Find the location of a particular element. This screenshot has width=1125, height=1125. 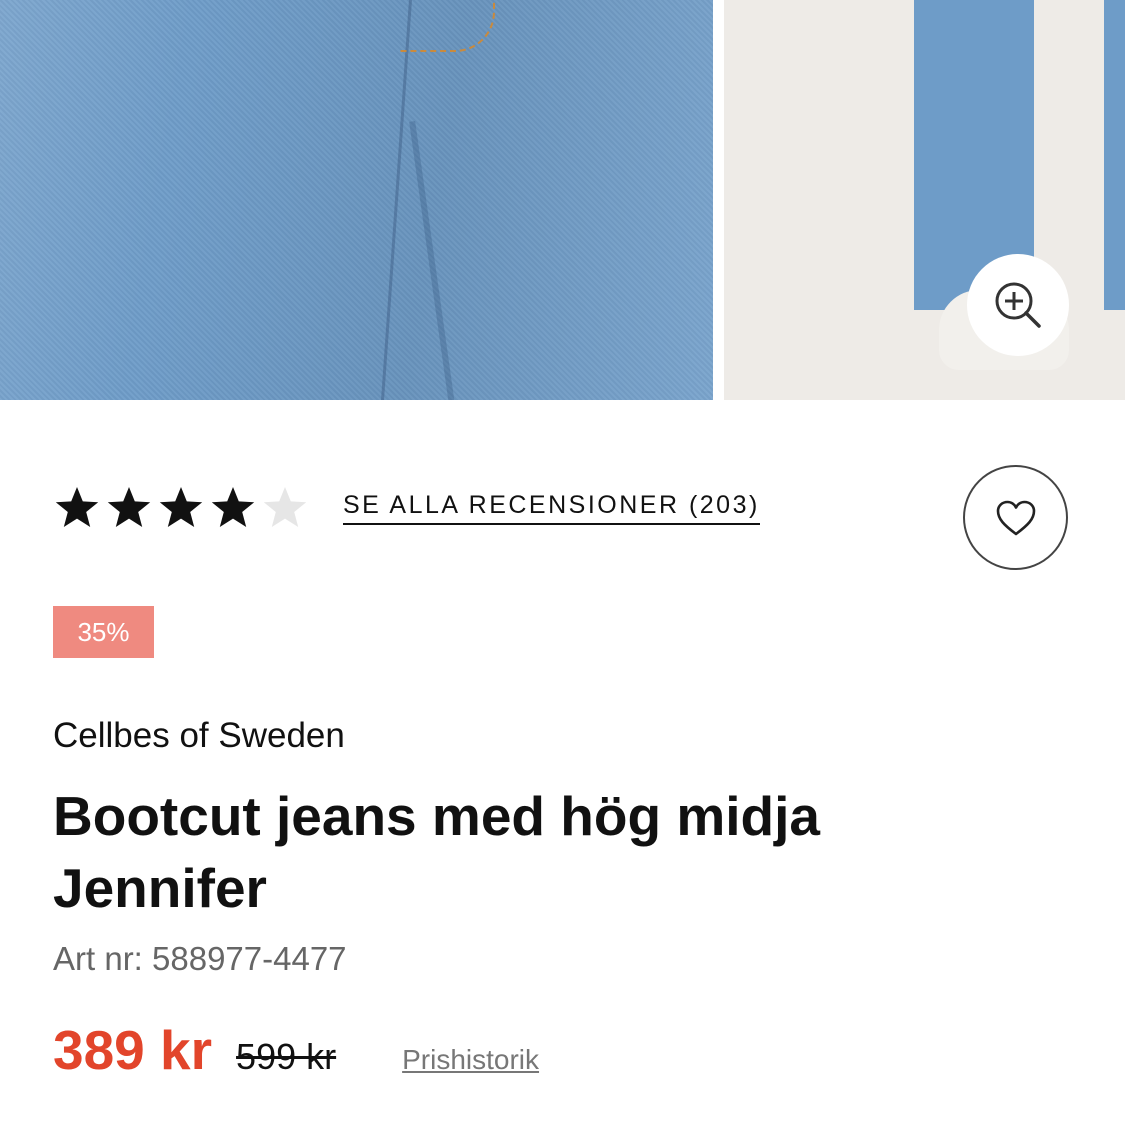

article-number: Art nr: 588977-4477 is located at coordinates (200, 958).